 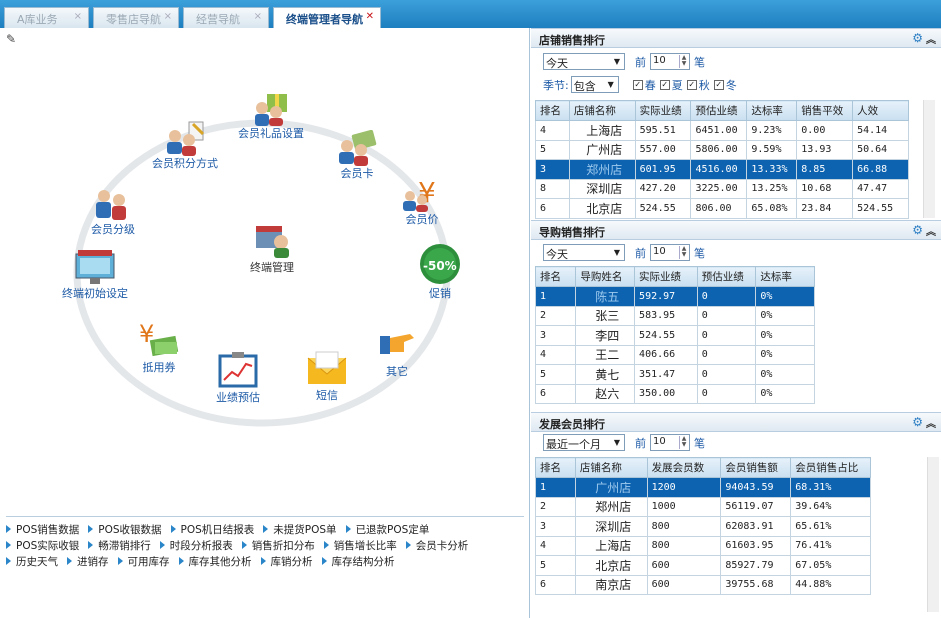 What do you see at coordinates (703, 565) in the screenshot?
I see `table-row: 5 北京店 600 85927.79 67.05%` at bounding box center [703, 565].